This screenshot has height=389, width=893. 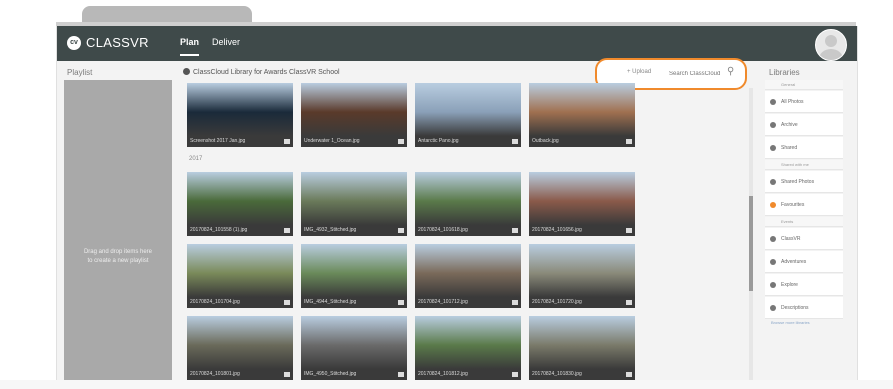 What do you see at coordinates (457, 43) in the screenshot?
I see `top-bar: cv CLASSVR Plan Deliver` at bounding box center [457, 43].